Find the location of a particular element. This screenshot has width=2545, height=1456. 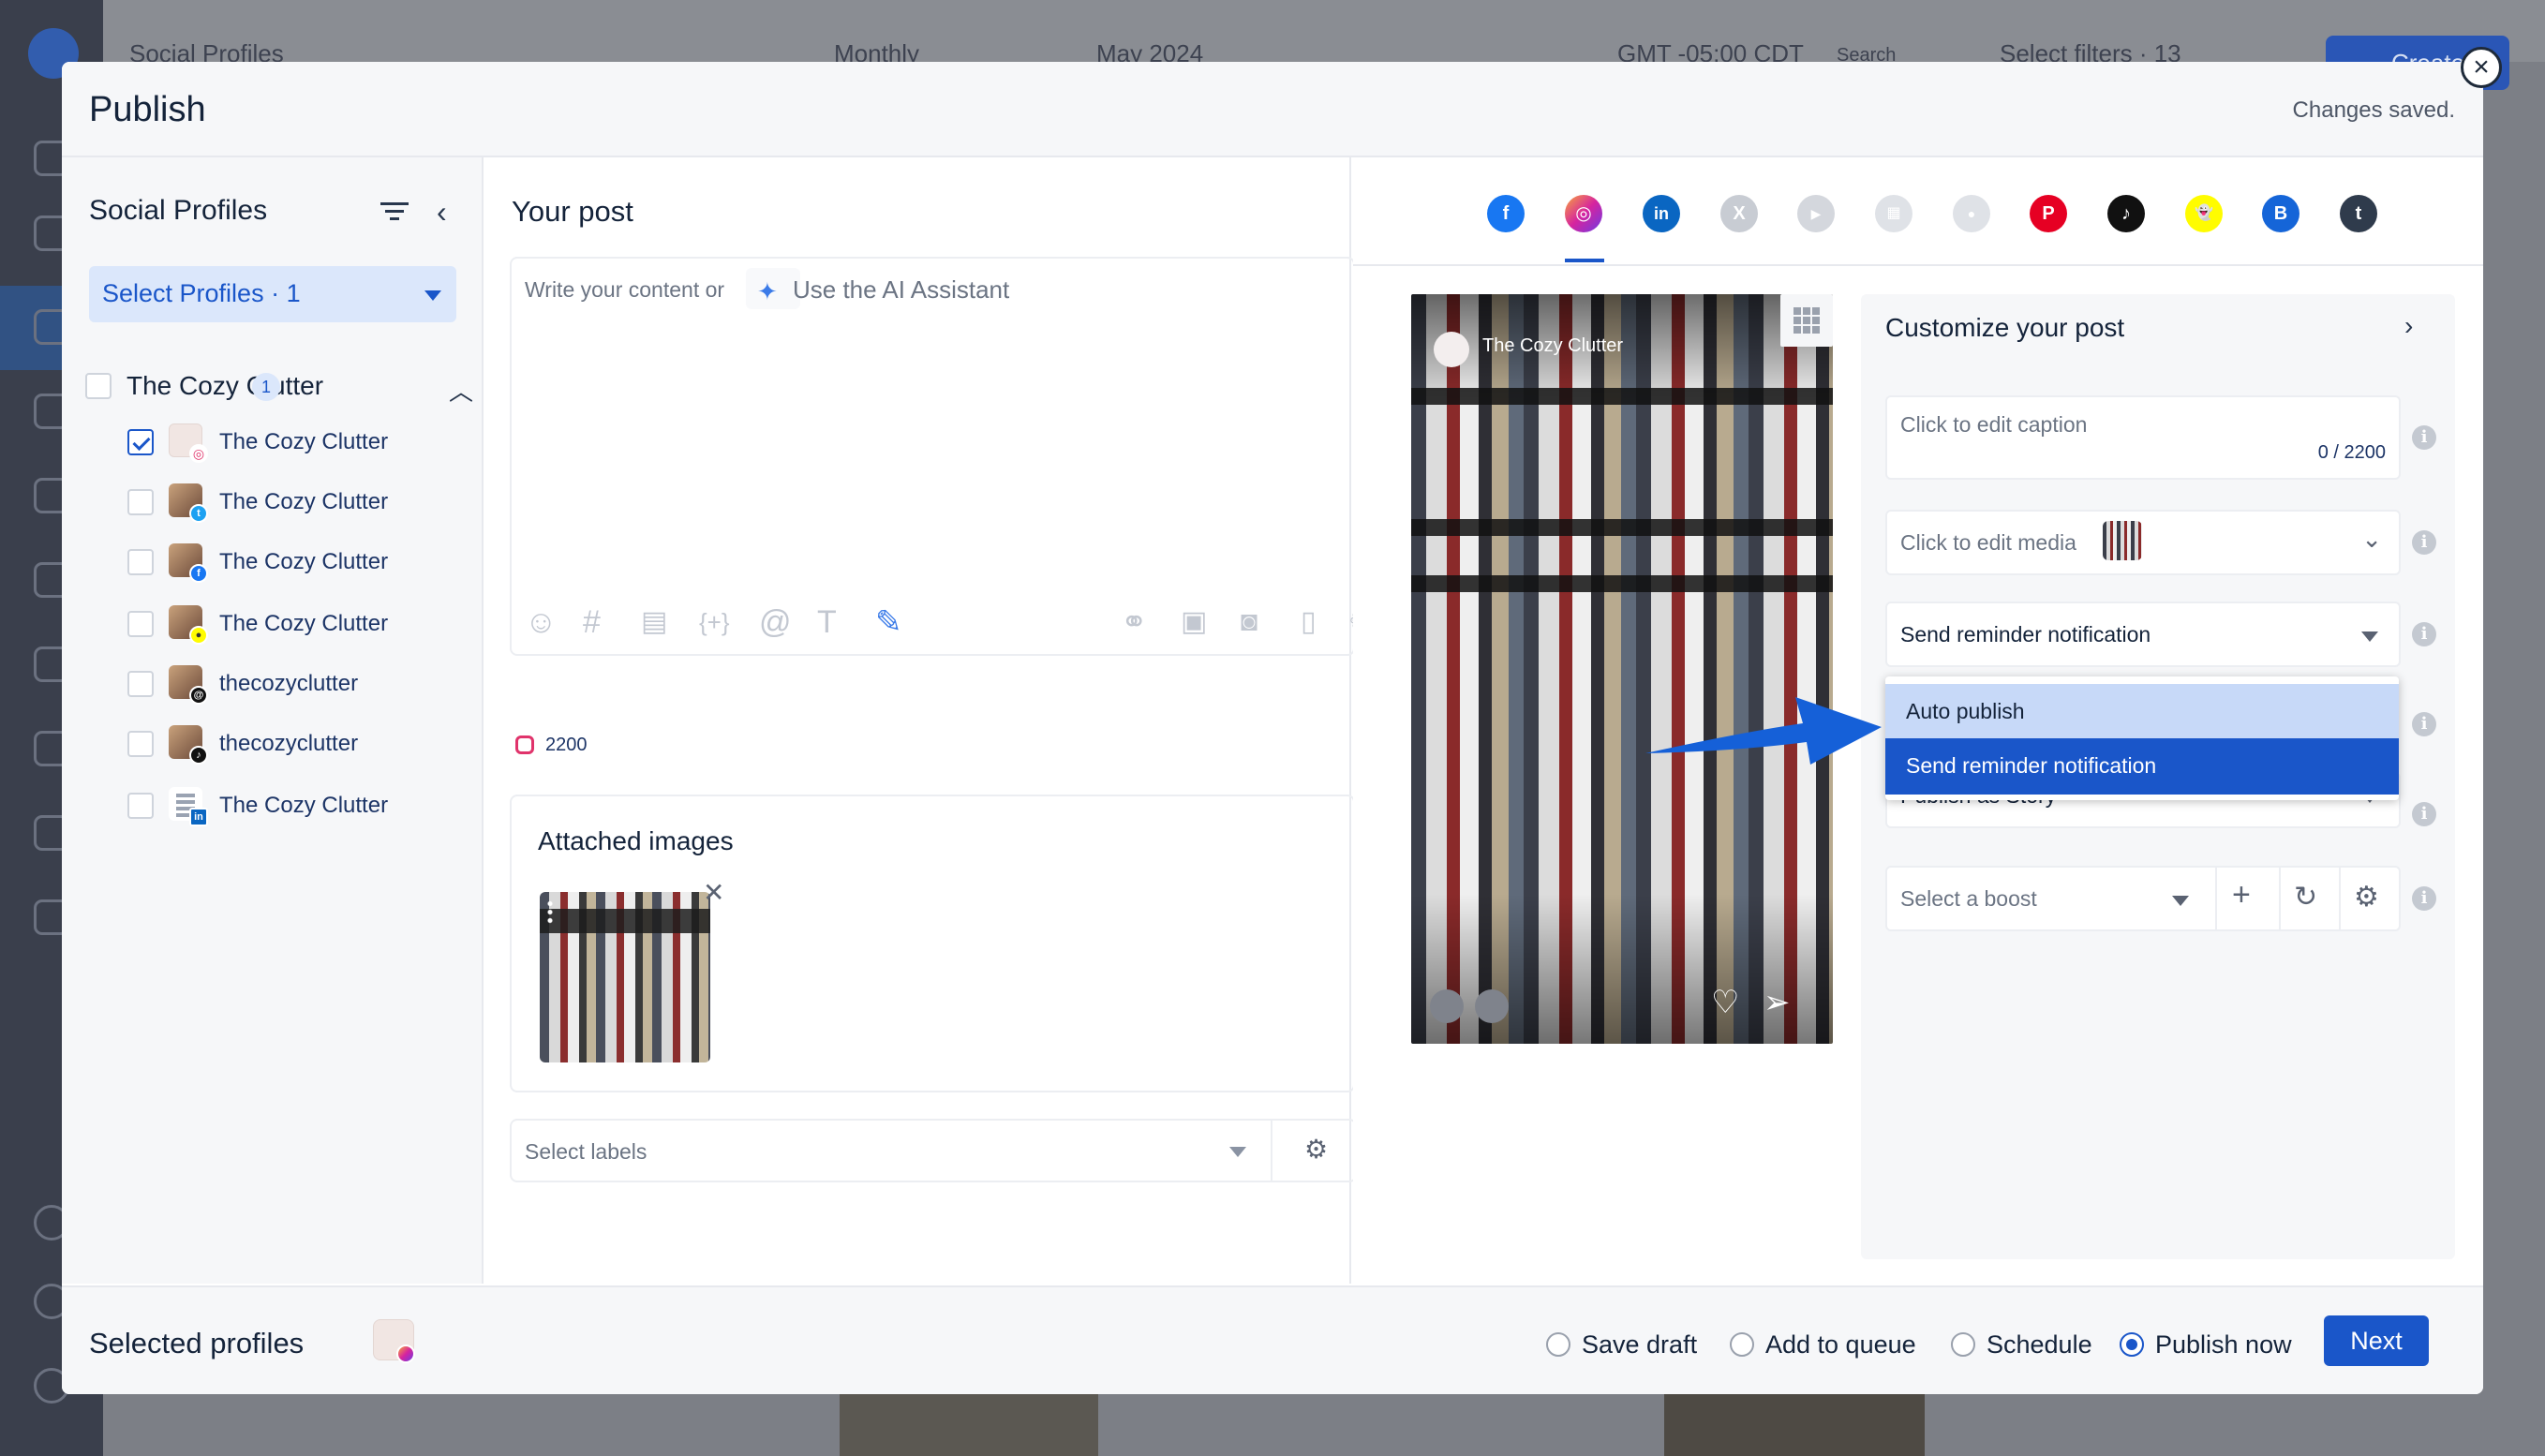

publish-mode-select: Send reminder notification is located at coordinates (2143, 634).